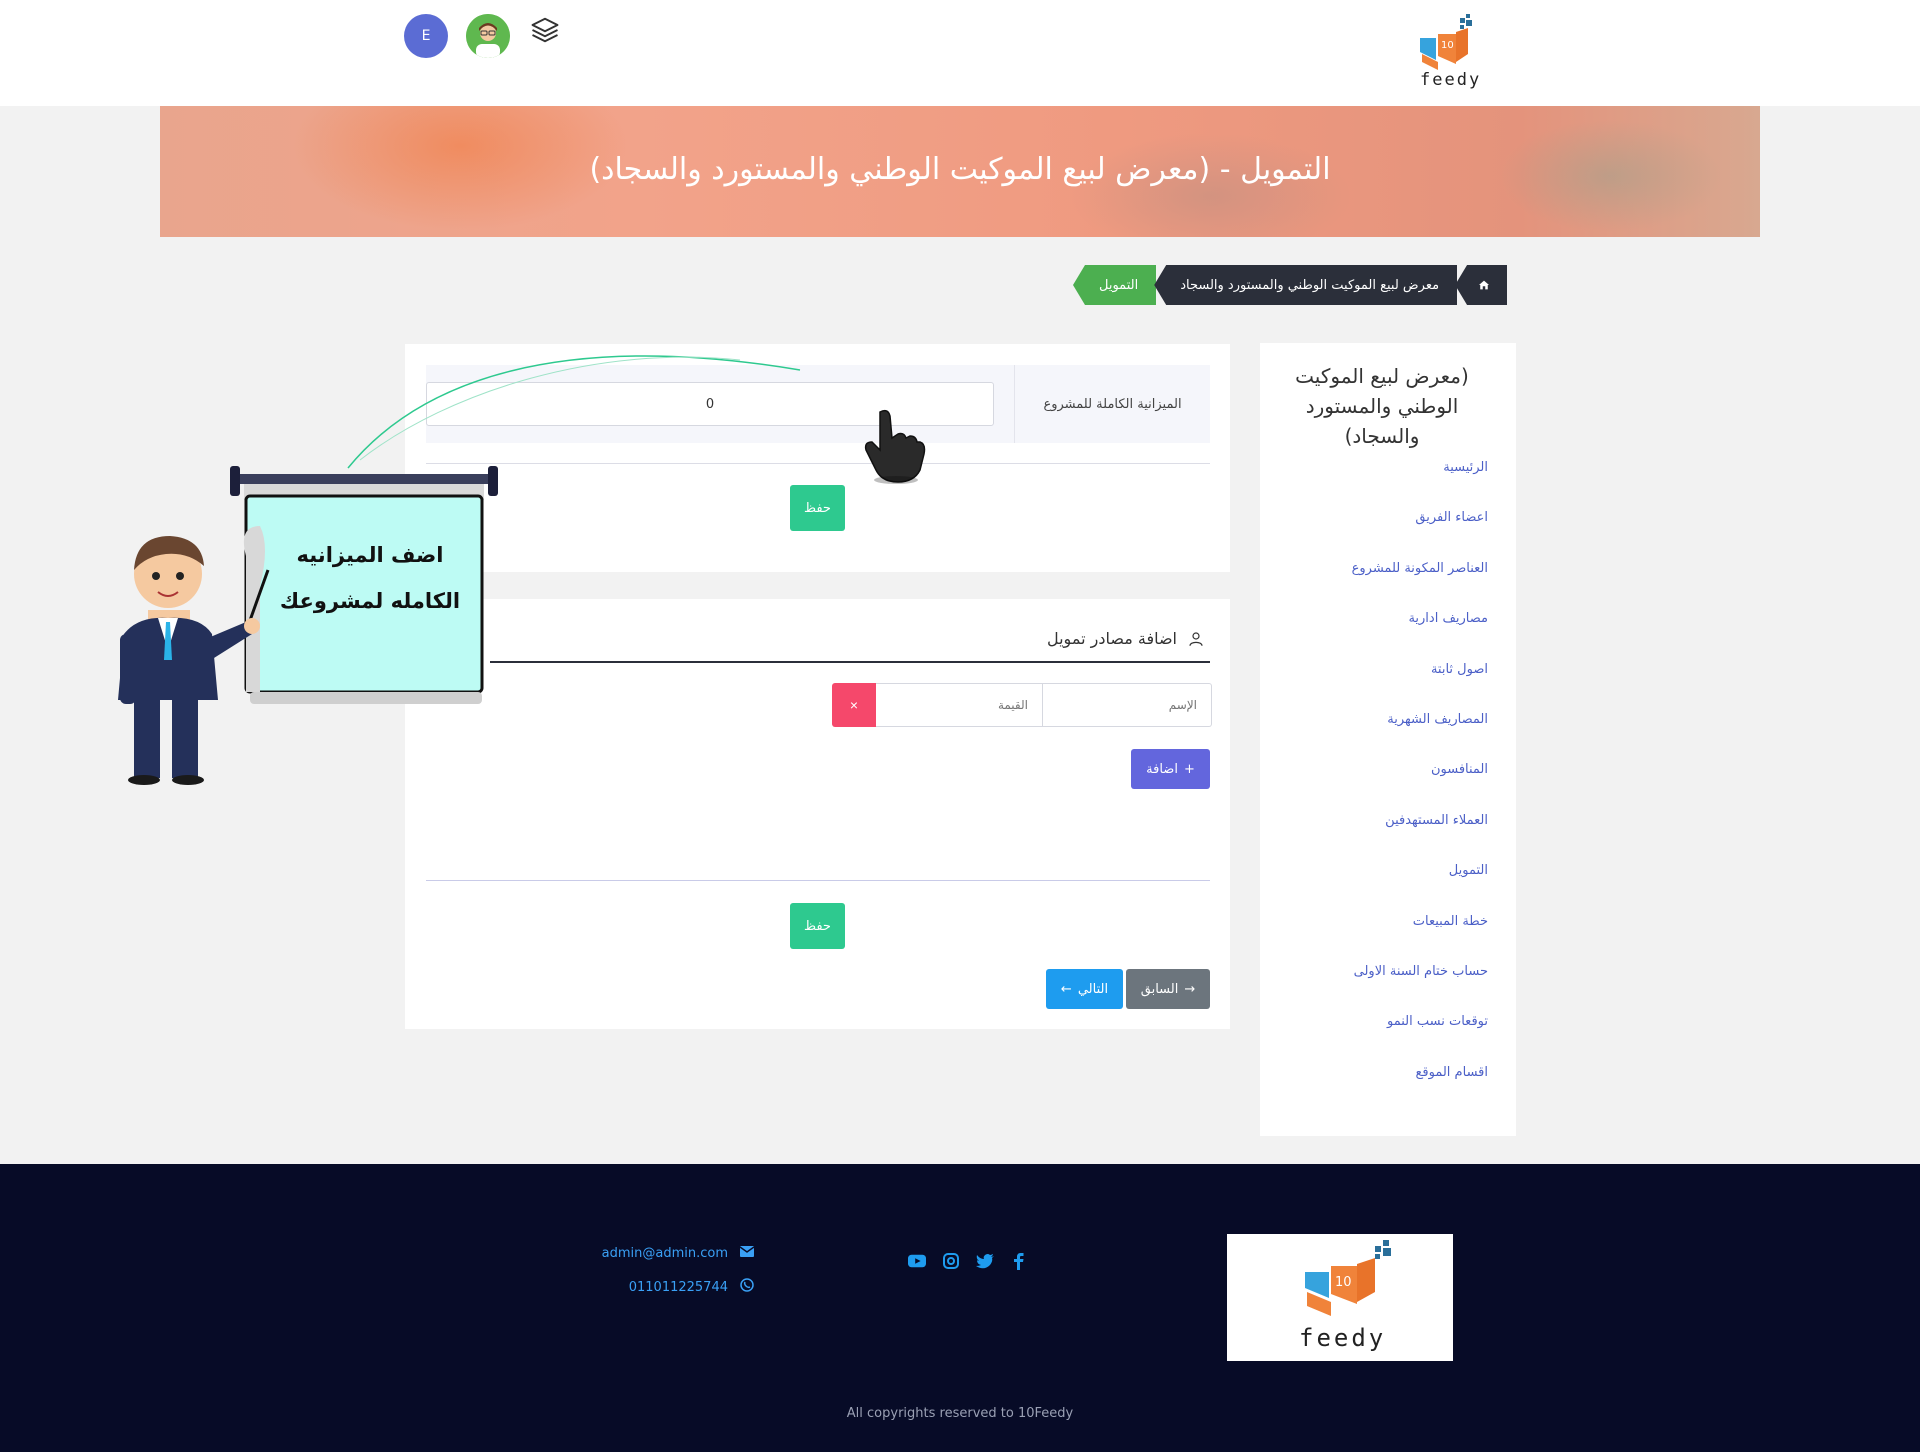 This screenshot has height=1452, width=1920. Describe the element at coordinates (817, 926) in the screenshot. I see `save-sources-button: حفظ` at that location.